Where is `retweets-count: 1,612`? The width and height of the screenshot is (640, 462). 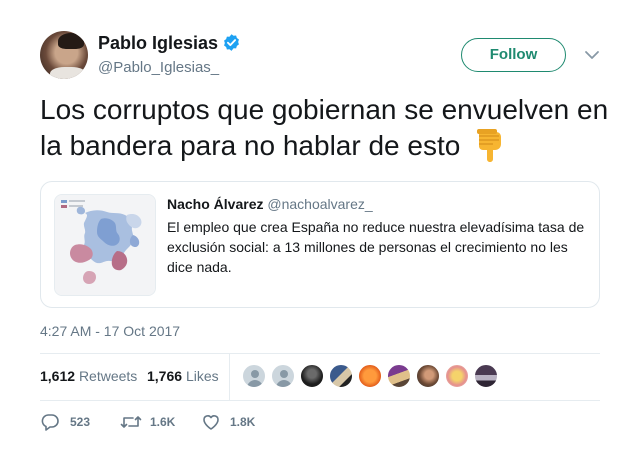 retweets-count: 1,612 is located at coordinates (58, 376).